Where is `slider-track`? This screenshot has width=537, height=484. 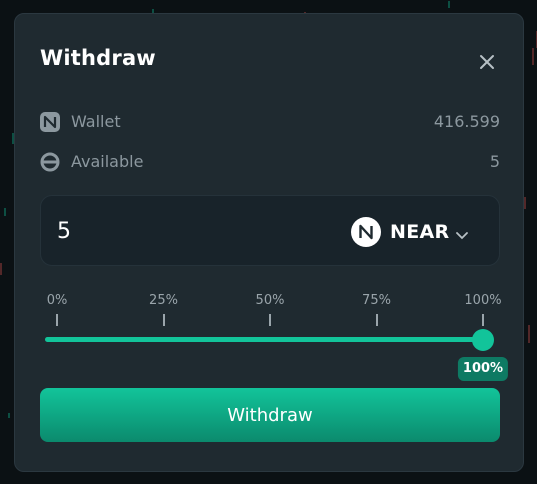
slider-track is located at coordinates (264, 339).